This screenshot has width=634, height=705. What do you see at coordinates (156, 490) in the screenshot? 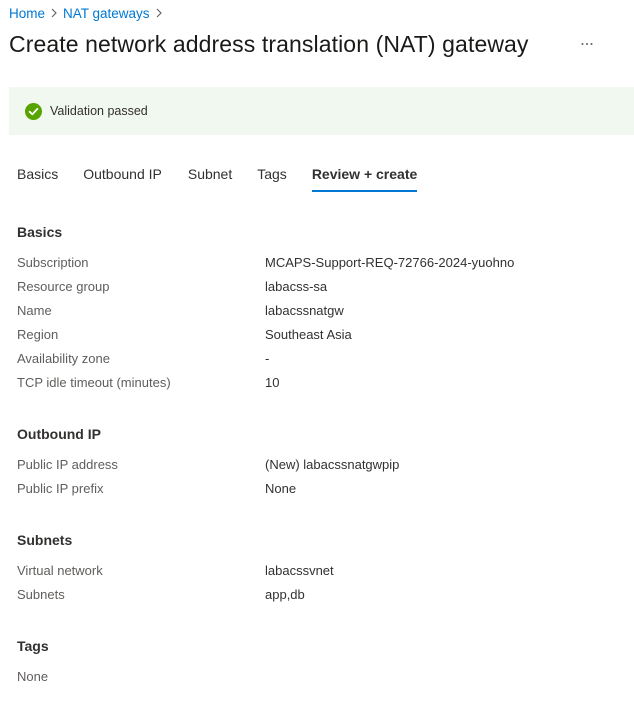
I see `summary-row-public-ip-prefix: Public IP prefix None` at bounding box center [156, 490].